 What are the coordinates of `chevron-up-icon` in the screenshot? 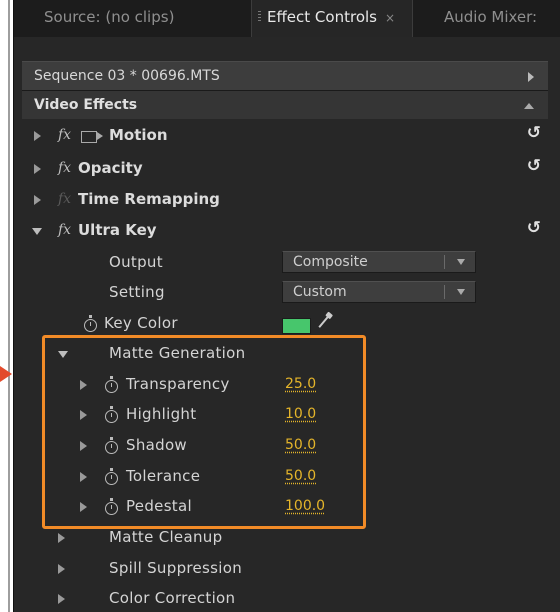 It's located at (529, 106).